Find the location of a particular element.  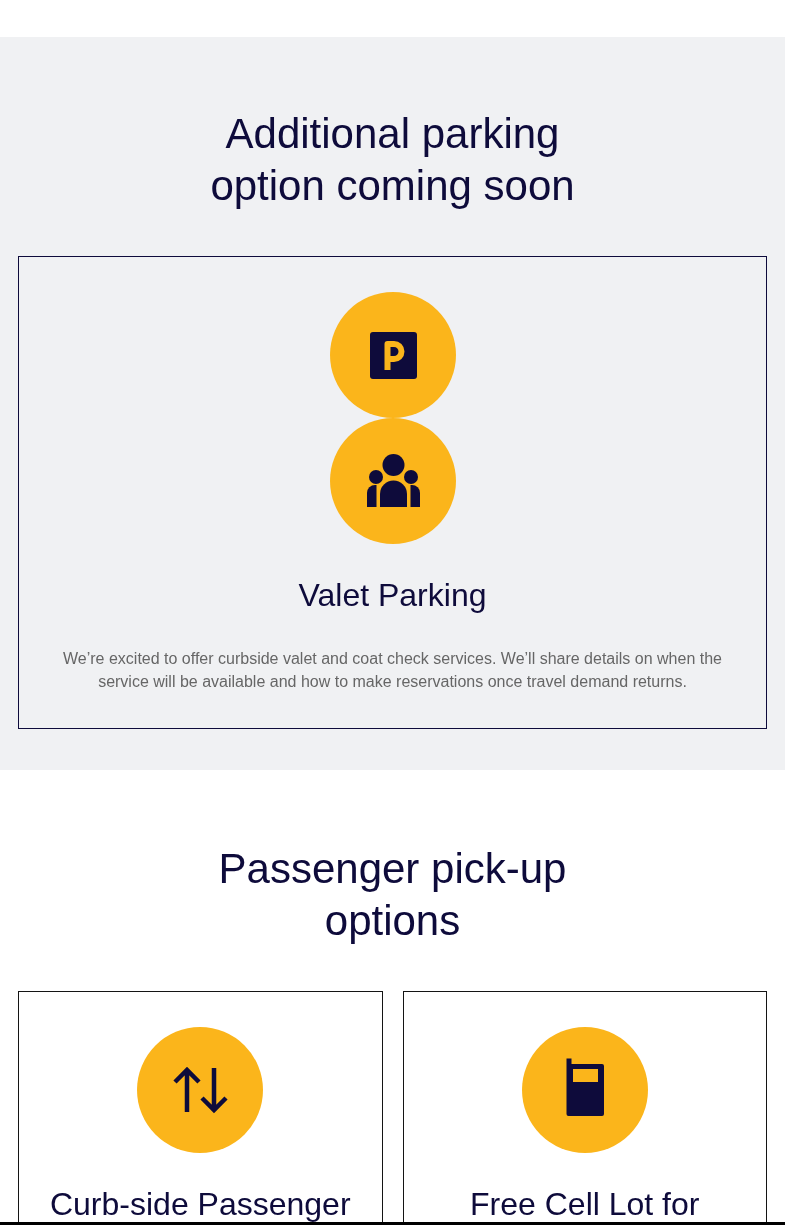

card-title: Valet Parking is located at coordinates (392, 595).